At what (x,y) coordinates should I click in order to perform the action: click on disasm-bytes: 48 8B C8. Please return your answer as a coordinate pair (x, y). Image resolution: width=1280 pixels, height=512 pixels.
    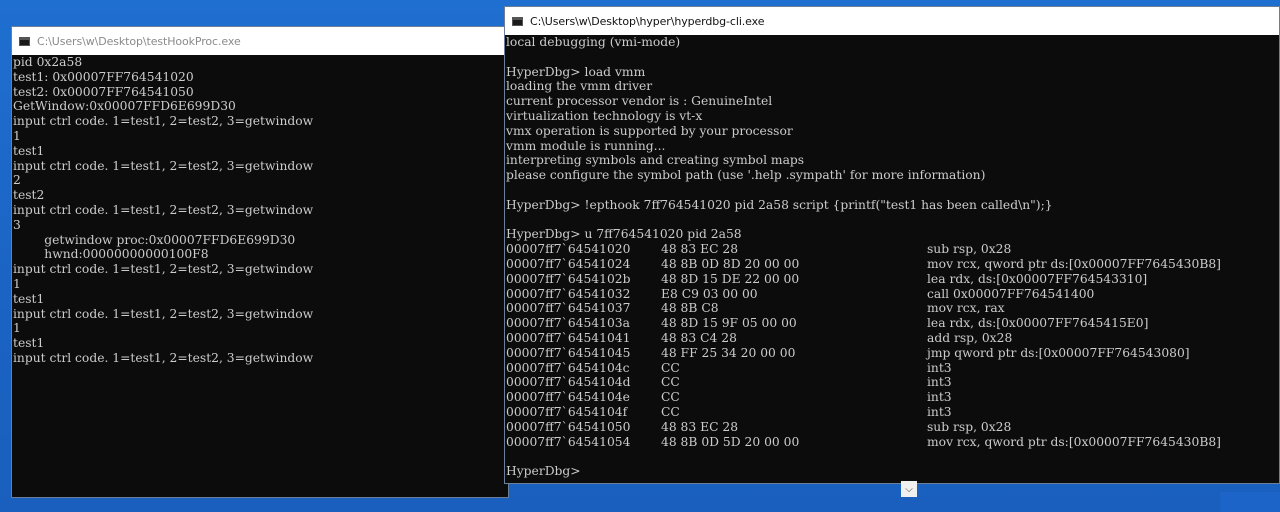
    Looking at the image, I should click on (690, 308).